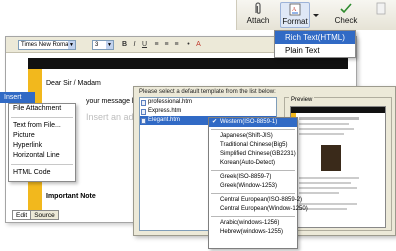  I want to click on font-name-select: Times New Roman ▼, so click(47, 45).